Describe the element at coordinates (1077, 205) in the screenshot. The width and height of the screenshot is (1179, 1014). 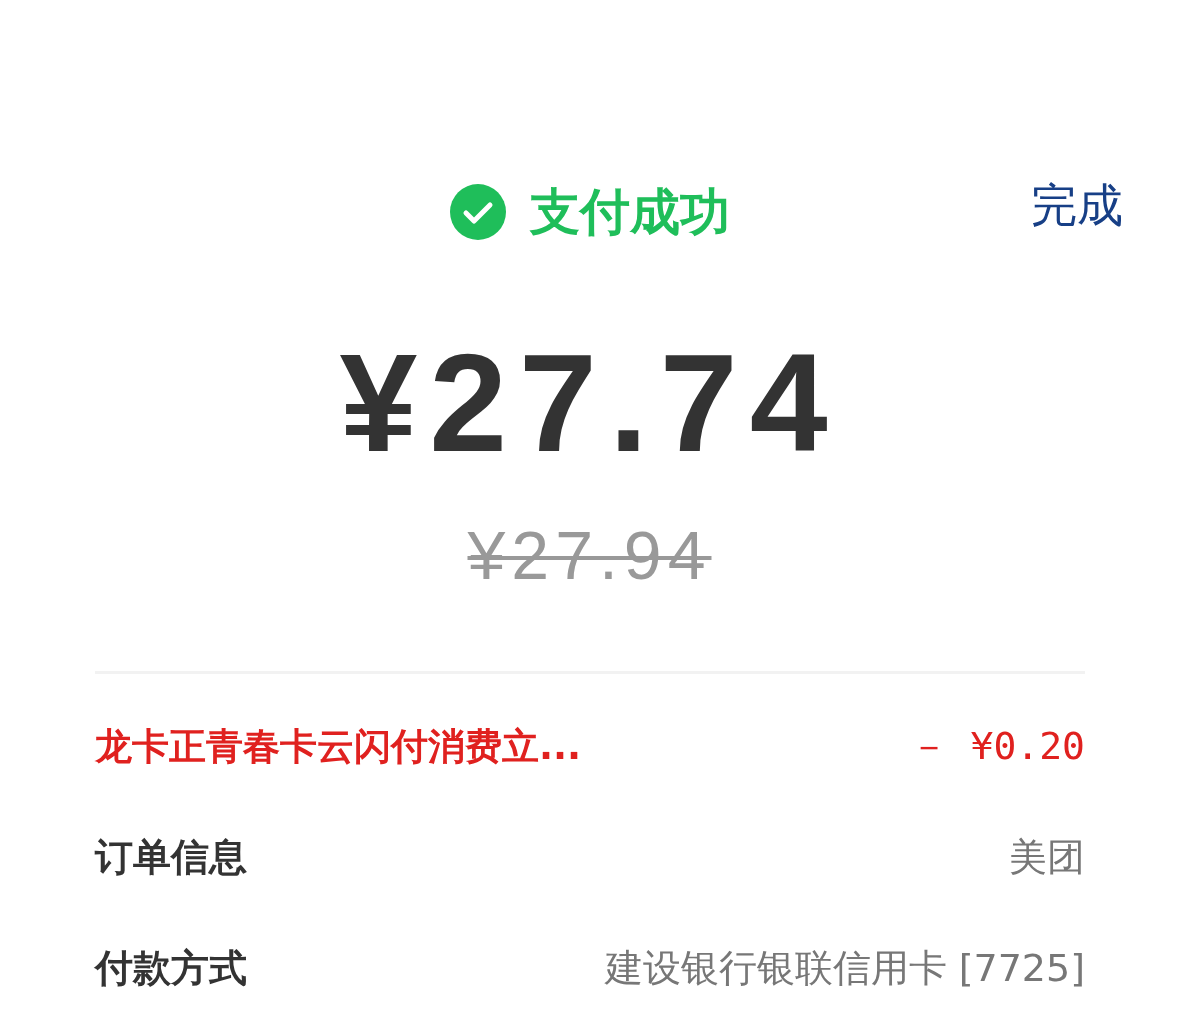
I see `done-button: 完成` at that location.